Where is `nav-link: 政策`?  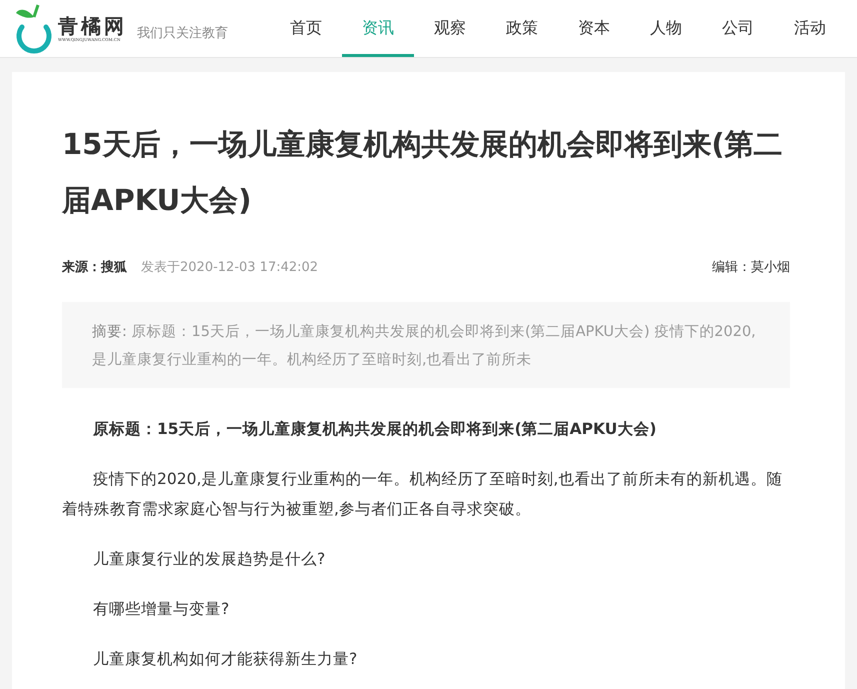 nav-link: 政策 is located at coordinates (522, 28).